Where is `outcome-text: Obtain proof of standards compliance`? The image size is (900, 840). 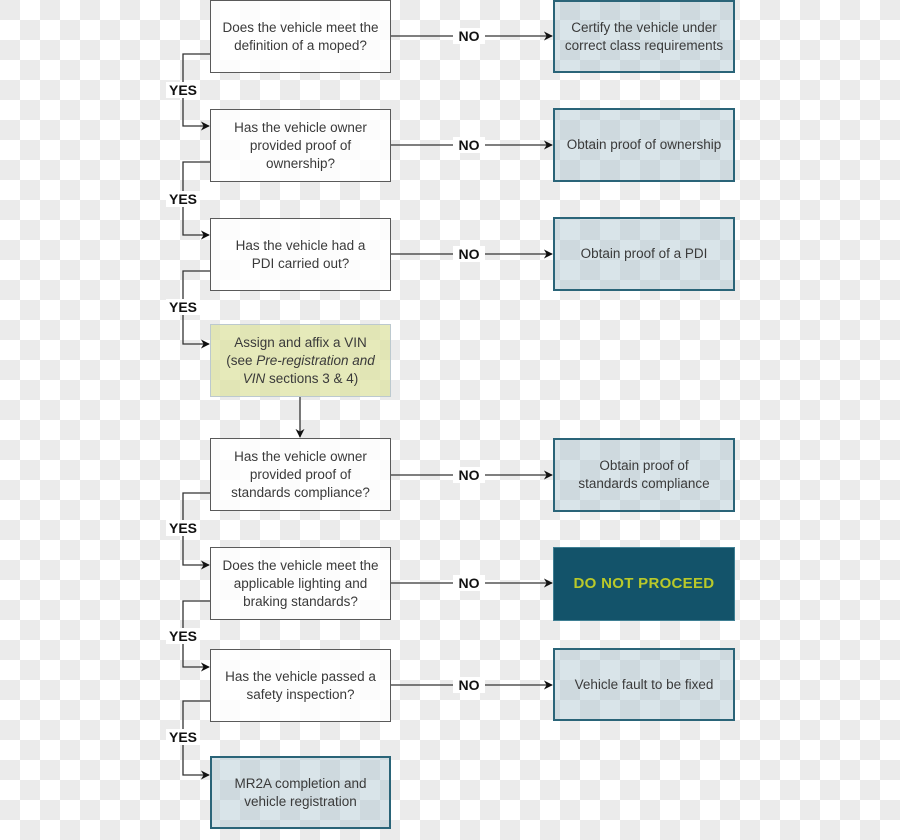
outcome-text: Obtain proof of standards compliance is located at coordinates (644, 474).